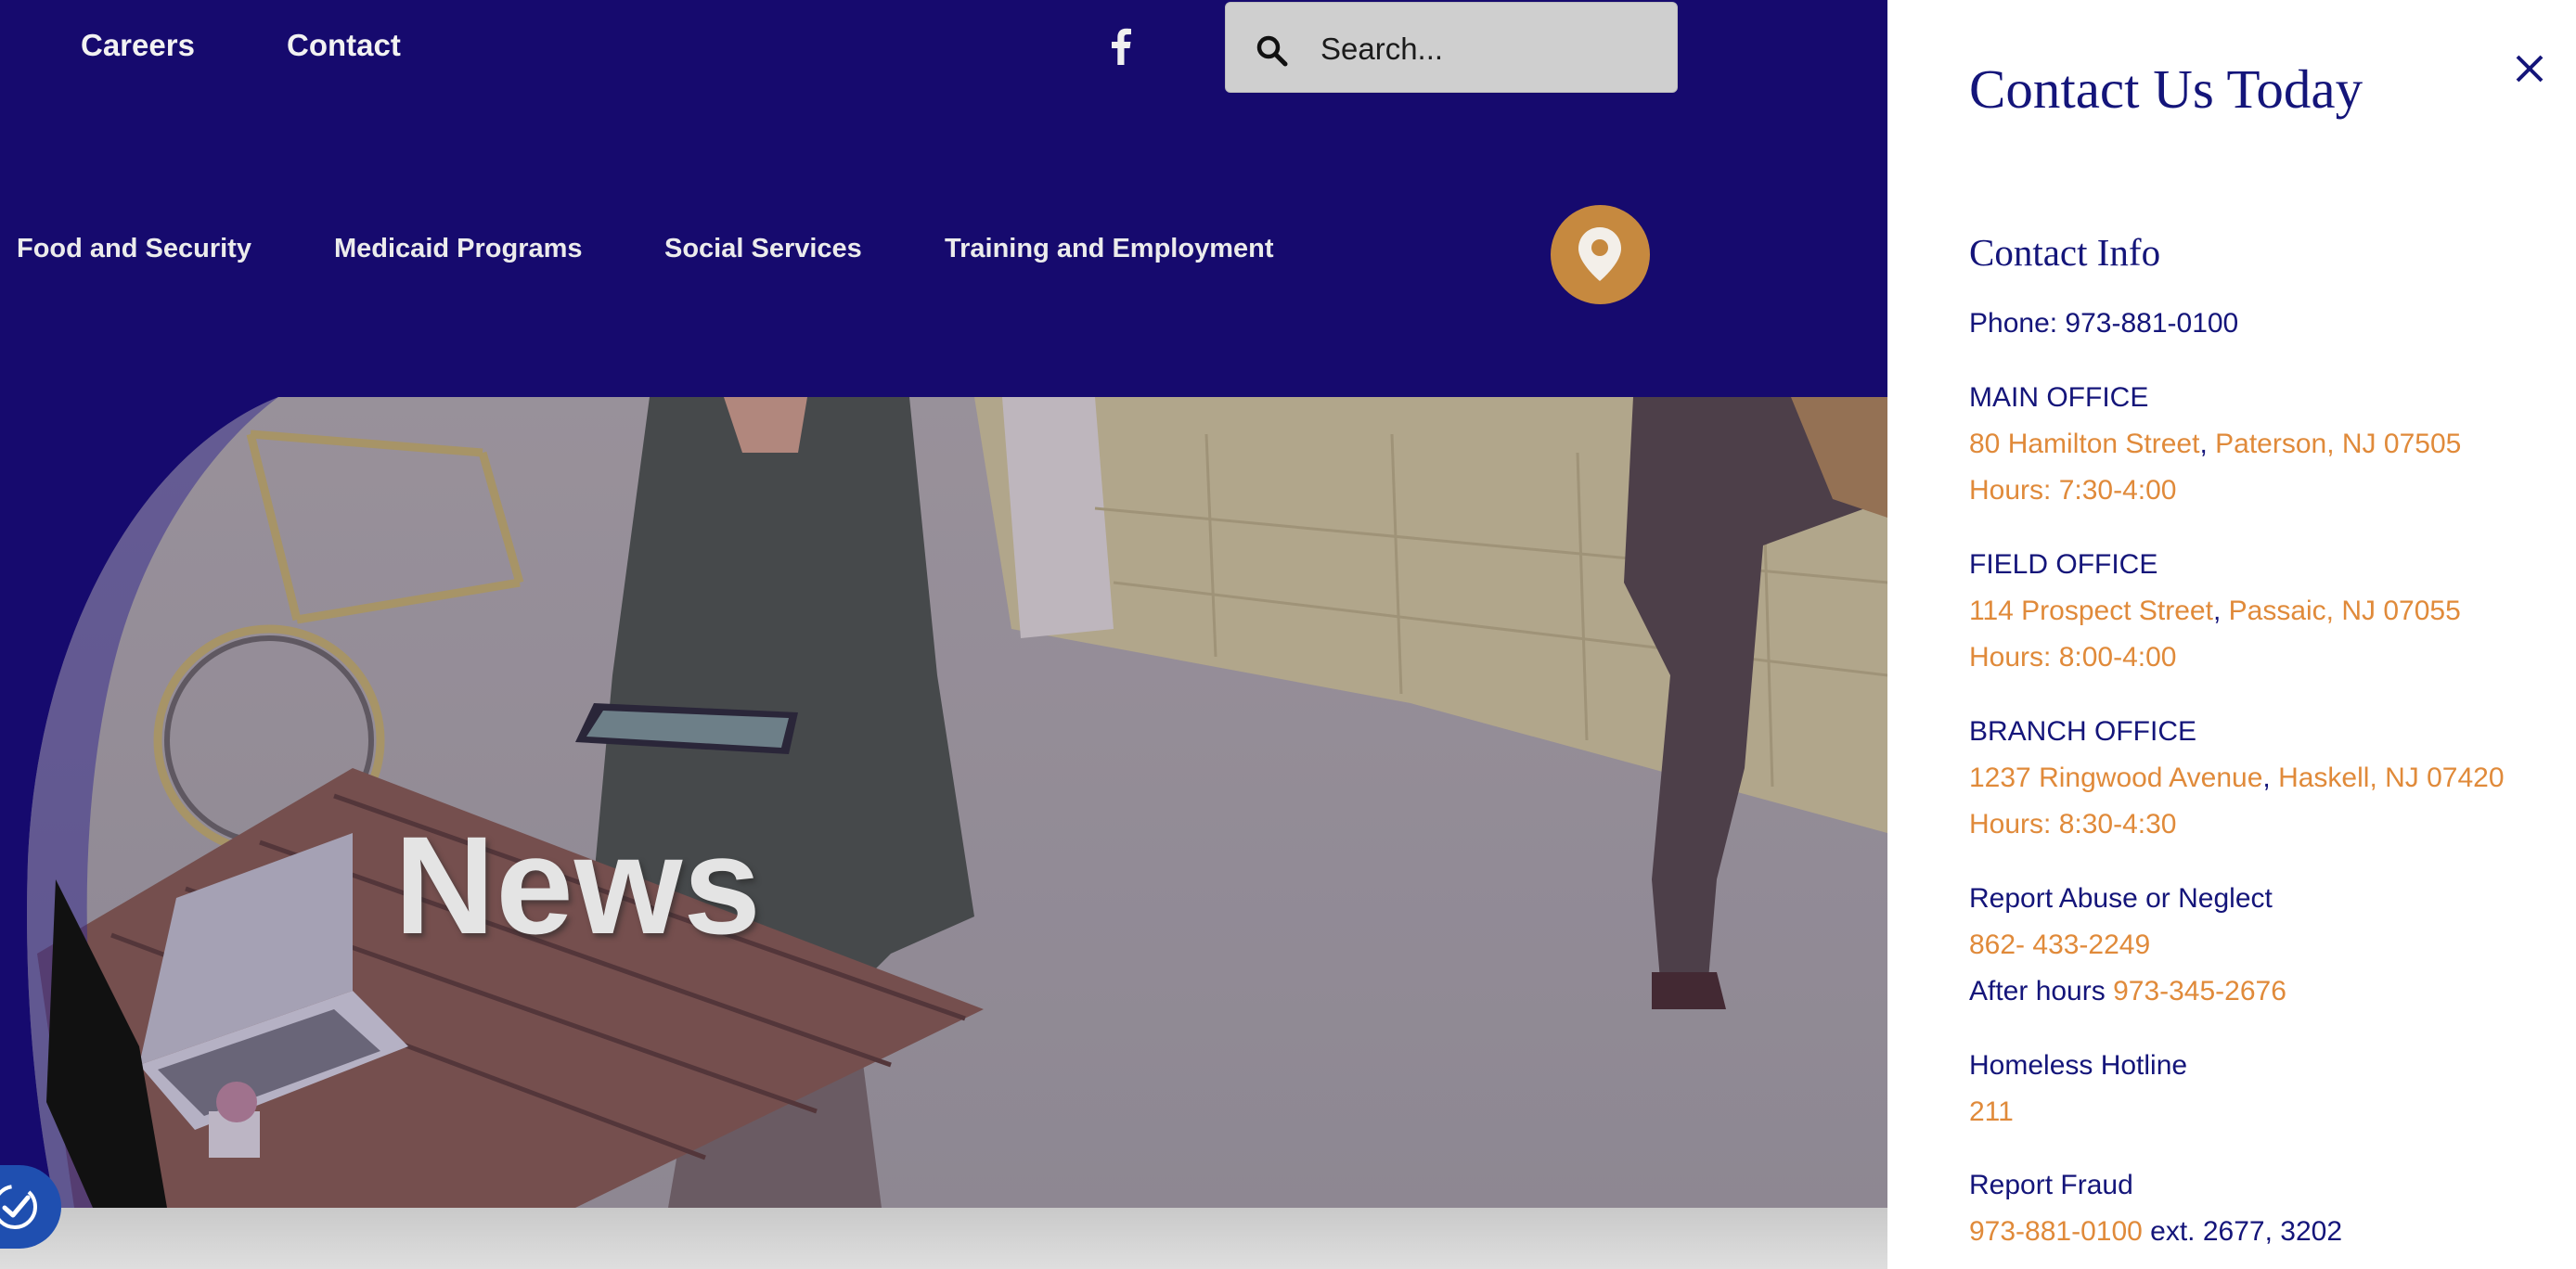 The height and width of the screenshot is (1269, 2576). I want to click on contact-info-heading: Contact Info, so click(2065, 252).